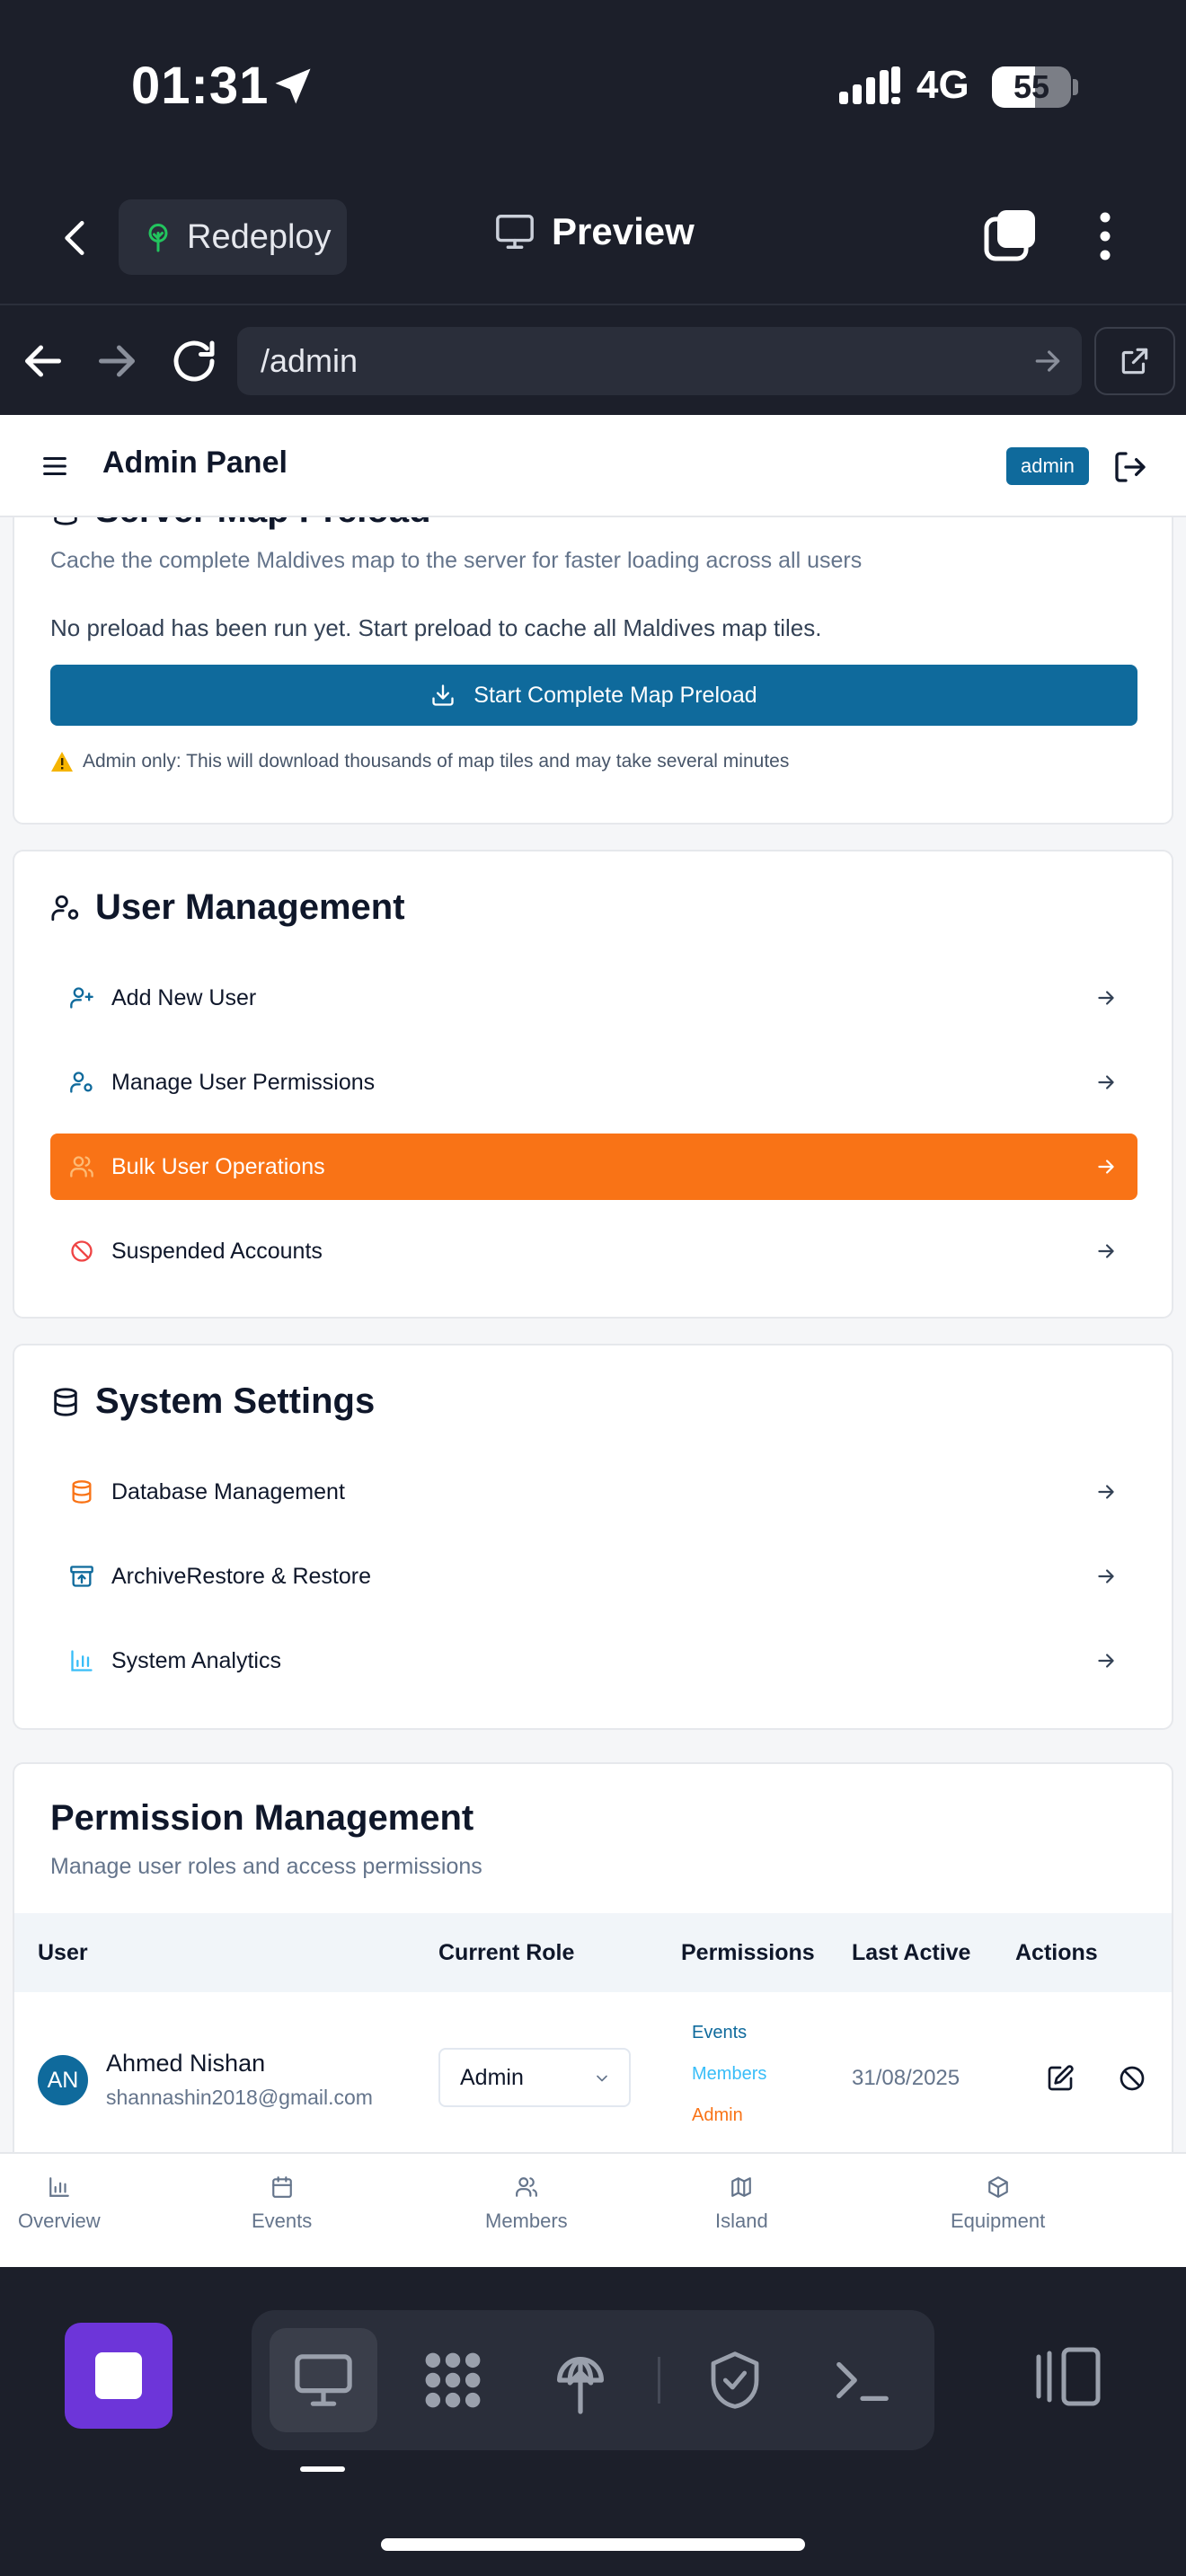  Describe the element at coordinates (1048, 361) in the screenshot. I see `go-arrow-icon` at that location.